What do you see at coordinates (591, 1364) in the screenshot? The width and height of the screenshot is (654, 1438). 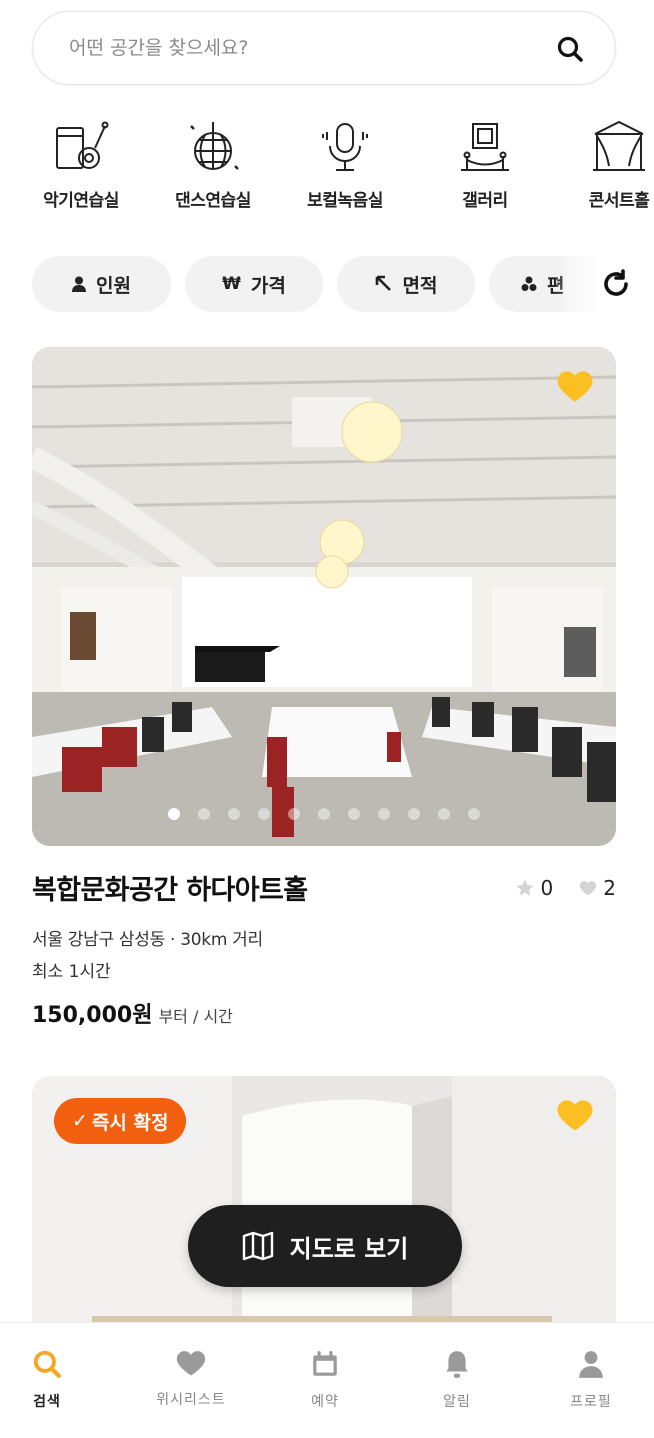 I see `profile-icon` at bounding box center [591, 1364].